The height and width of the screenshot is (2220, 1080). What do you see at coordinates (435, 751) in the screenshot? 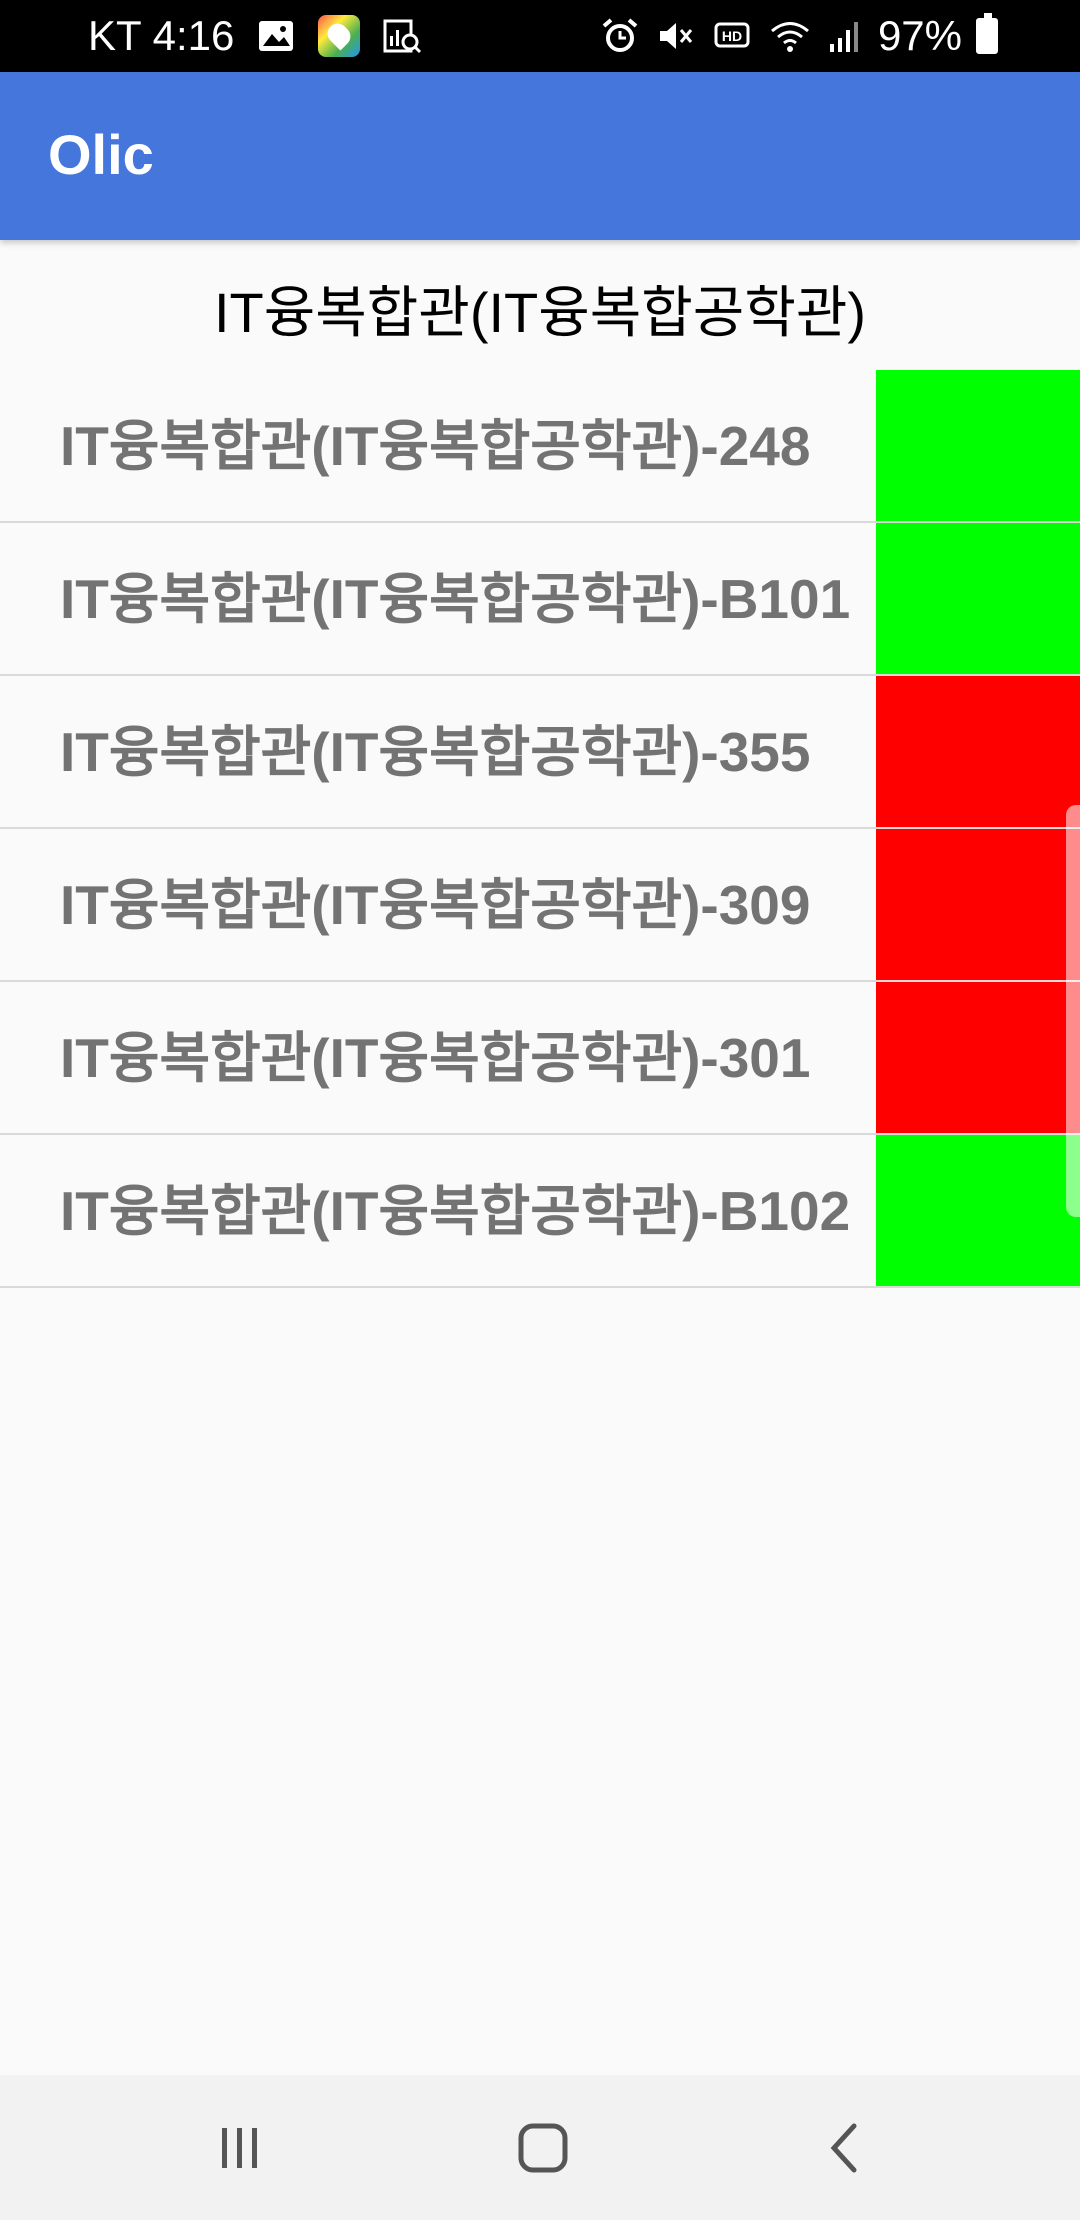
I see `room-name: IT융복합관(IT융복합공학관)-355` at bounding box center [435, 751].